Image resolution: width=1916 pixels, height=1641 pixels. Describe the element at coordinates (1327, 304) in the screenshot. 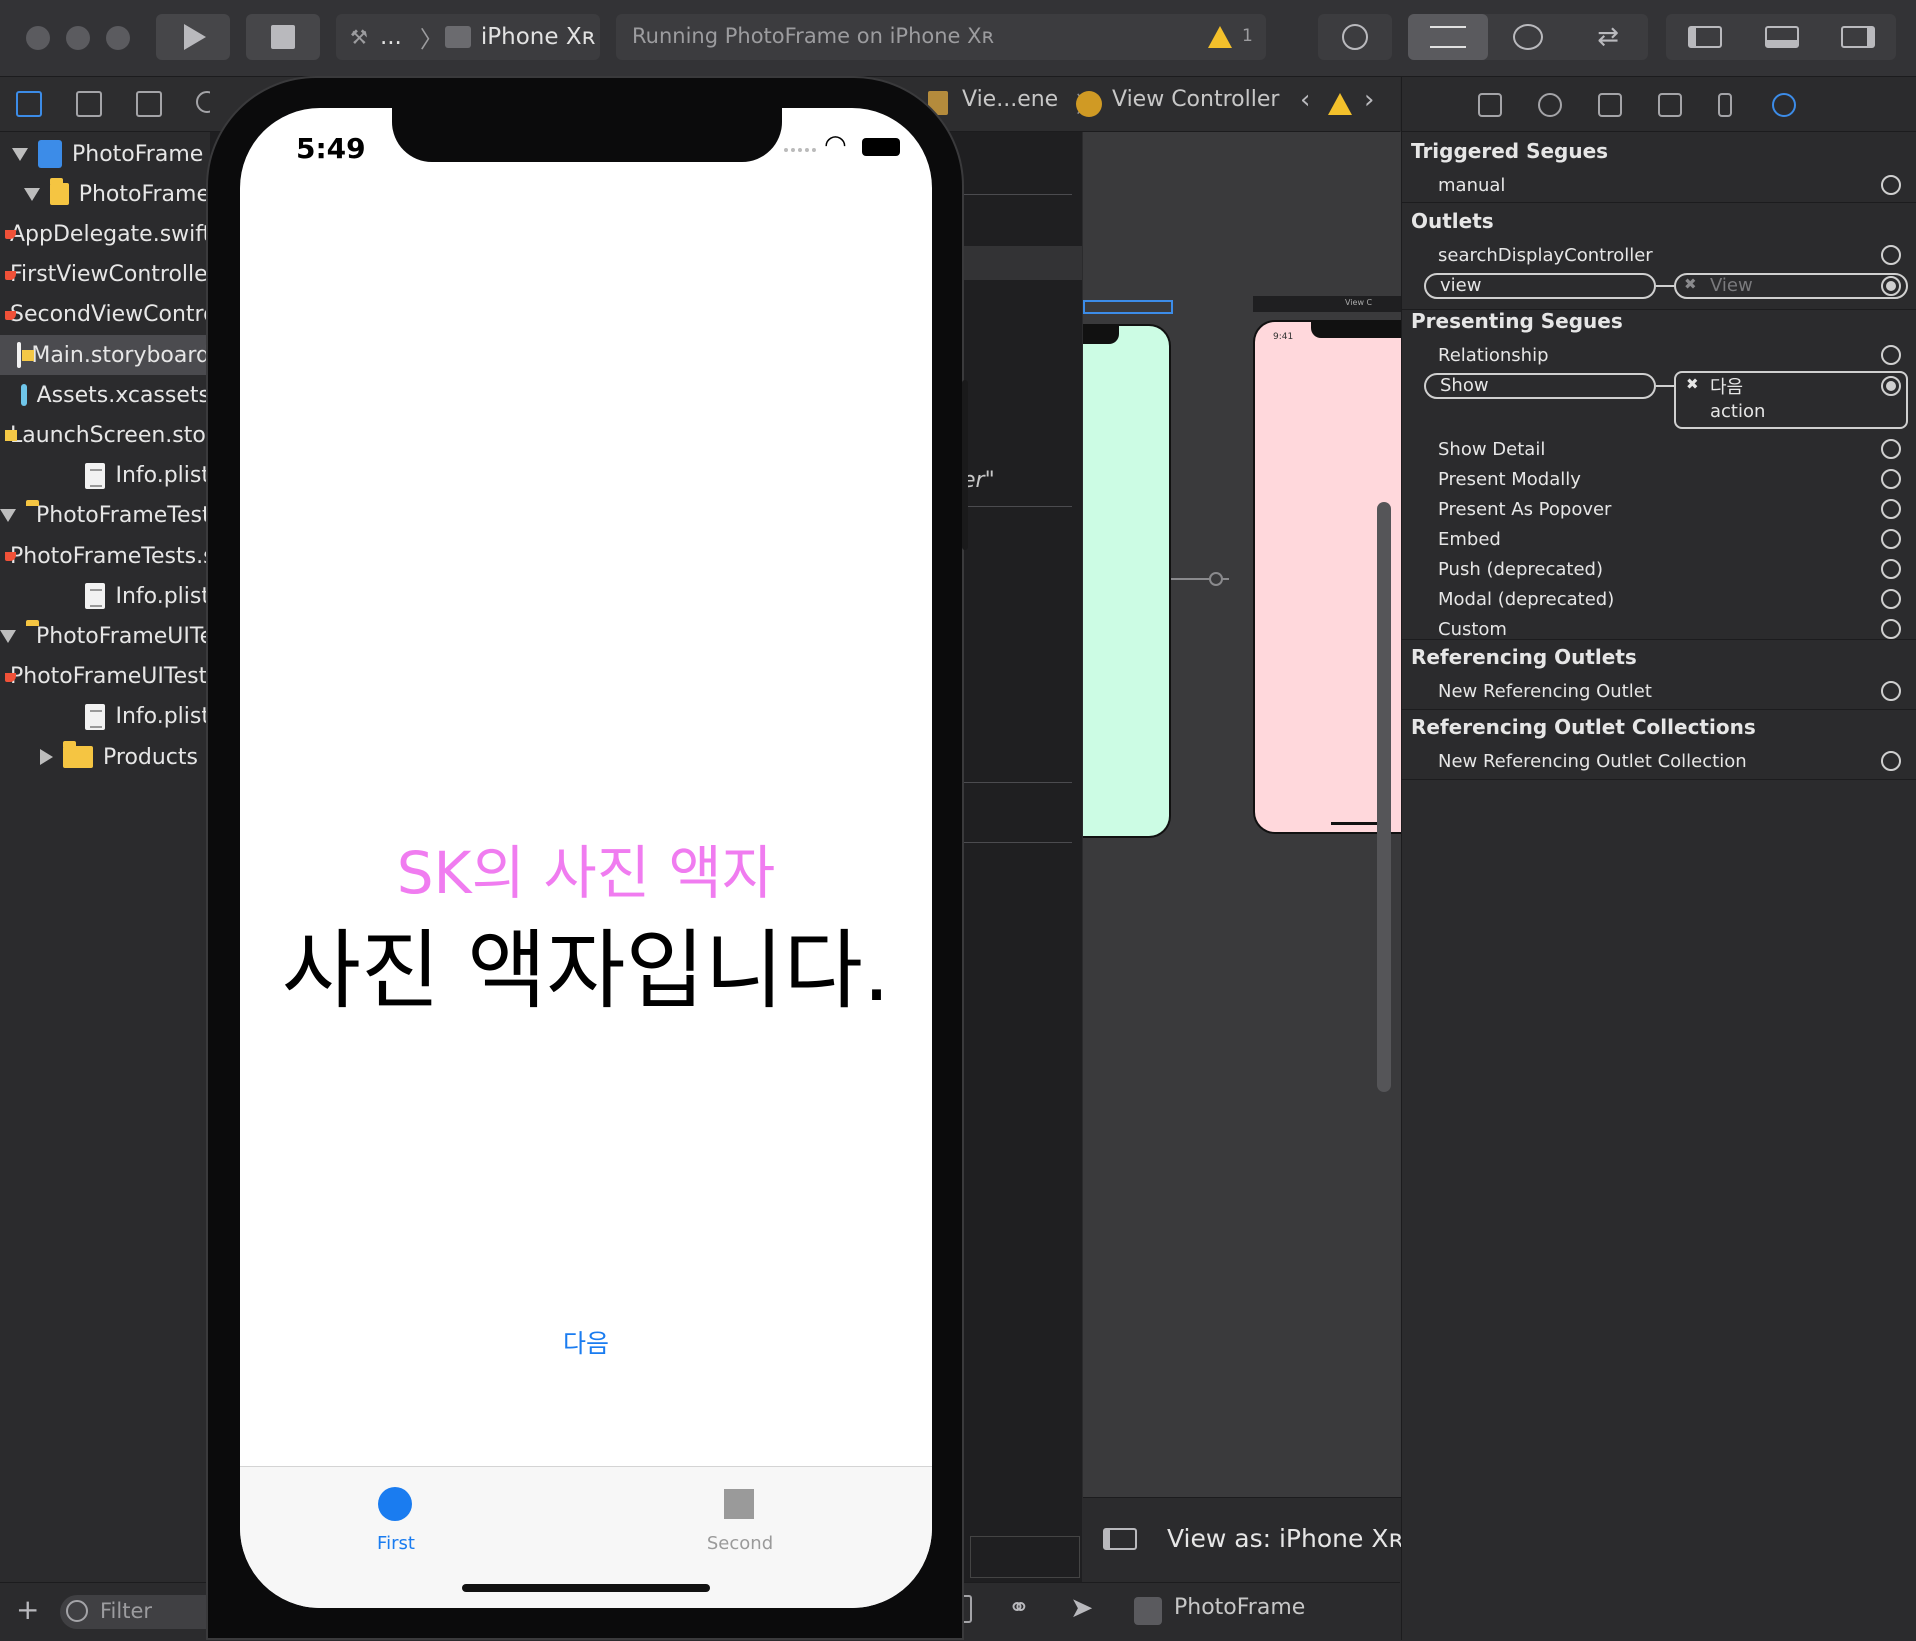

I see `second-scene-title-bar: View C` at that location.